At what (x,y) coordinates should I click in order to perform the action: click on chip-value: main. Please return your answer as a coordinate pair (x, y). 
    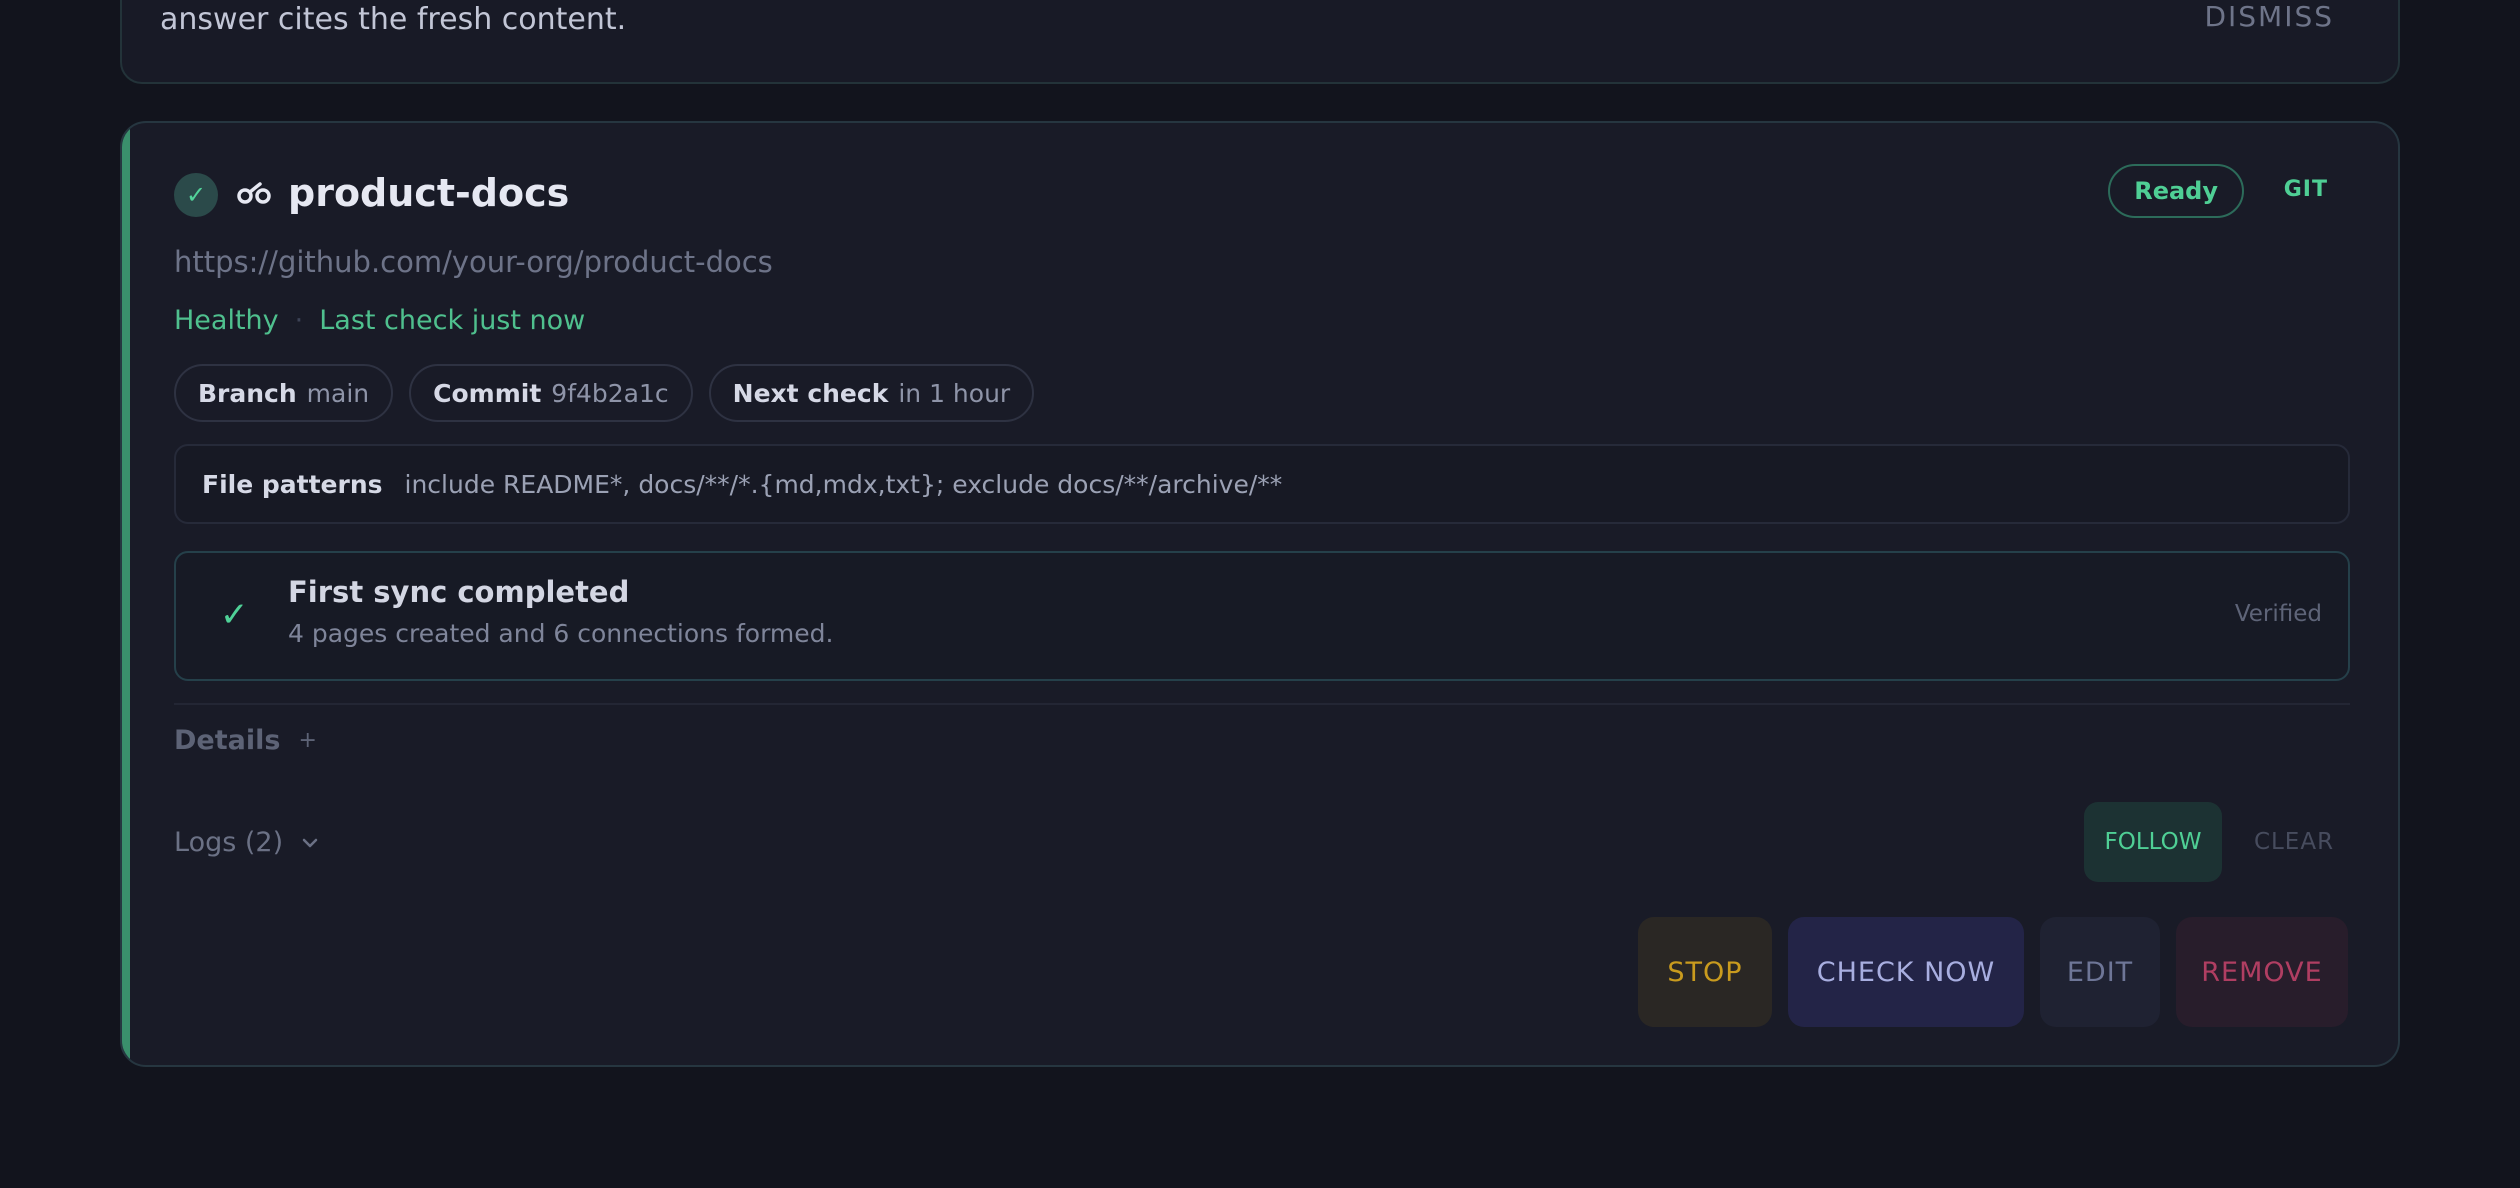
    Looking at the image, I should click on (338, 393).